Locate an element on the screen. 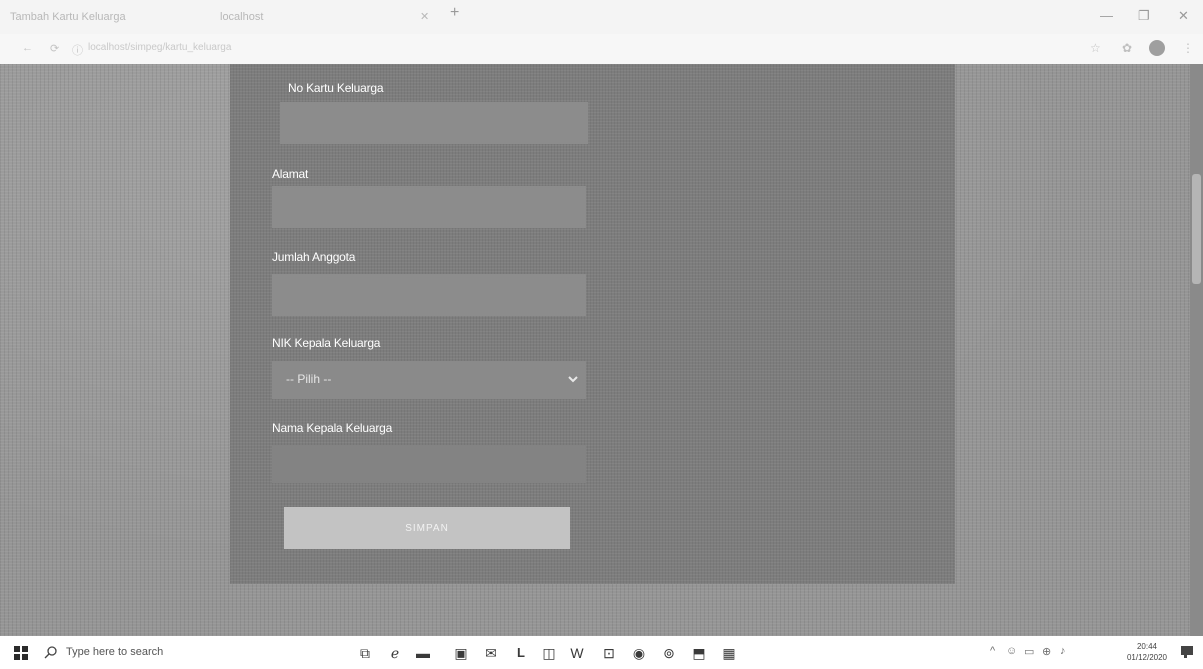 This screenshot has width=1203, height=669. browser-tab-1: Tambah Kartu Keluarga is located at coordinates (110, 17).